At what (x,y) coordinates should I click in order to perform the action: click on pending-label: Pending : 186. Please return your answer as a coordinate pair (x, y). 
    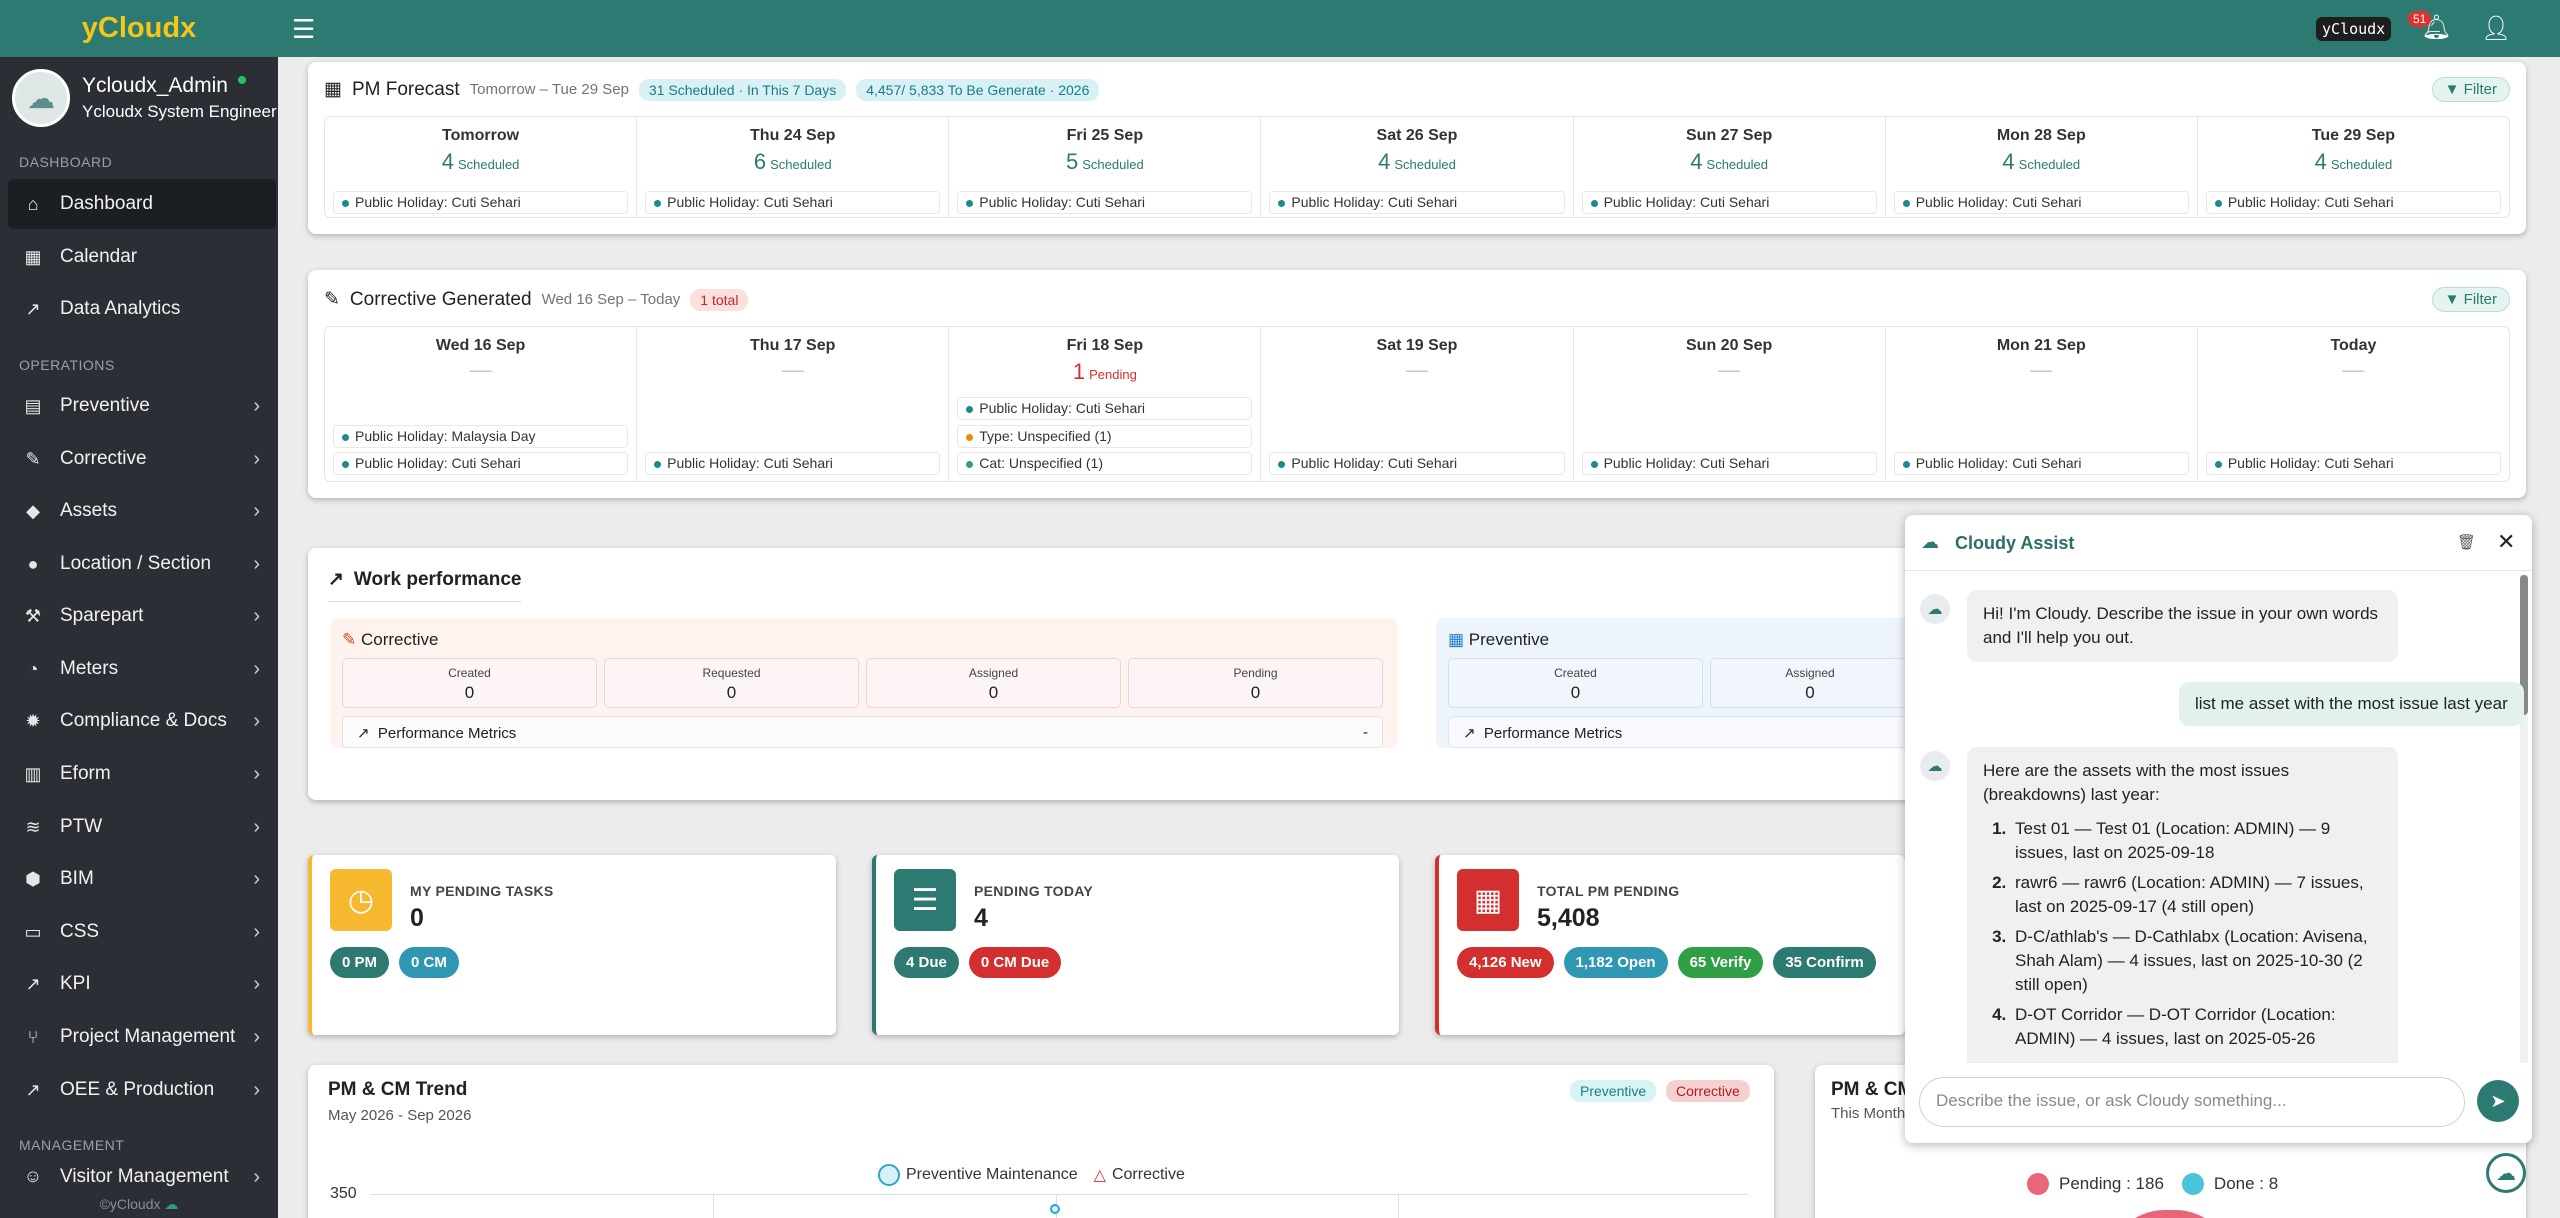
    Looking at the image, I should click on (2111, 1183).